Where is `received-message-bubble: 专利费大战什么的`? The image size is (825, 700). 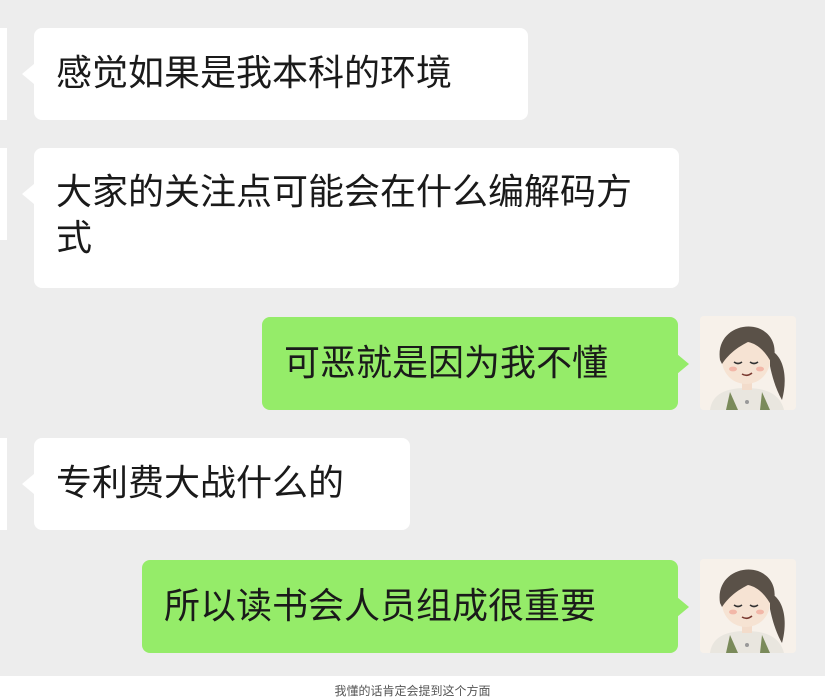 received-message-bubble: 专利费大战什么的 is located at coordinates (222, 484).